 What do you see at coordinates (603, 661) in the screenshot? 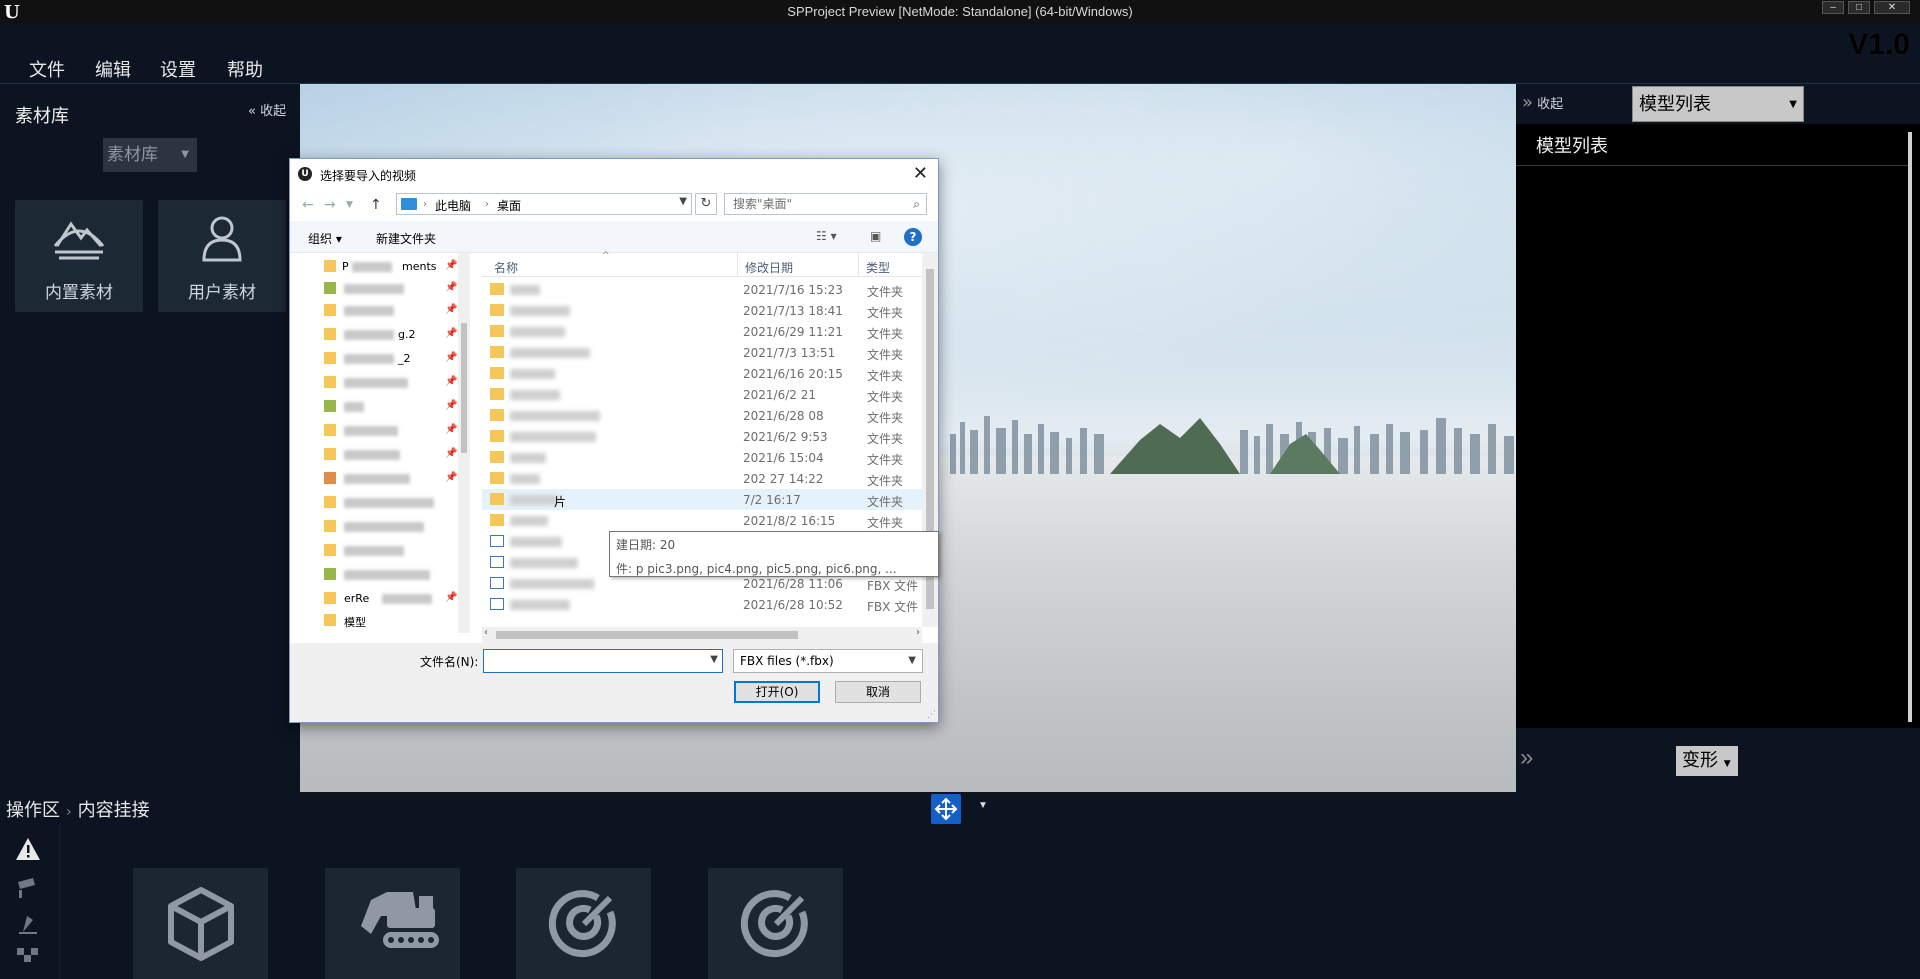
I see `filename-input: ▼` at bounding box center [603, 661].